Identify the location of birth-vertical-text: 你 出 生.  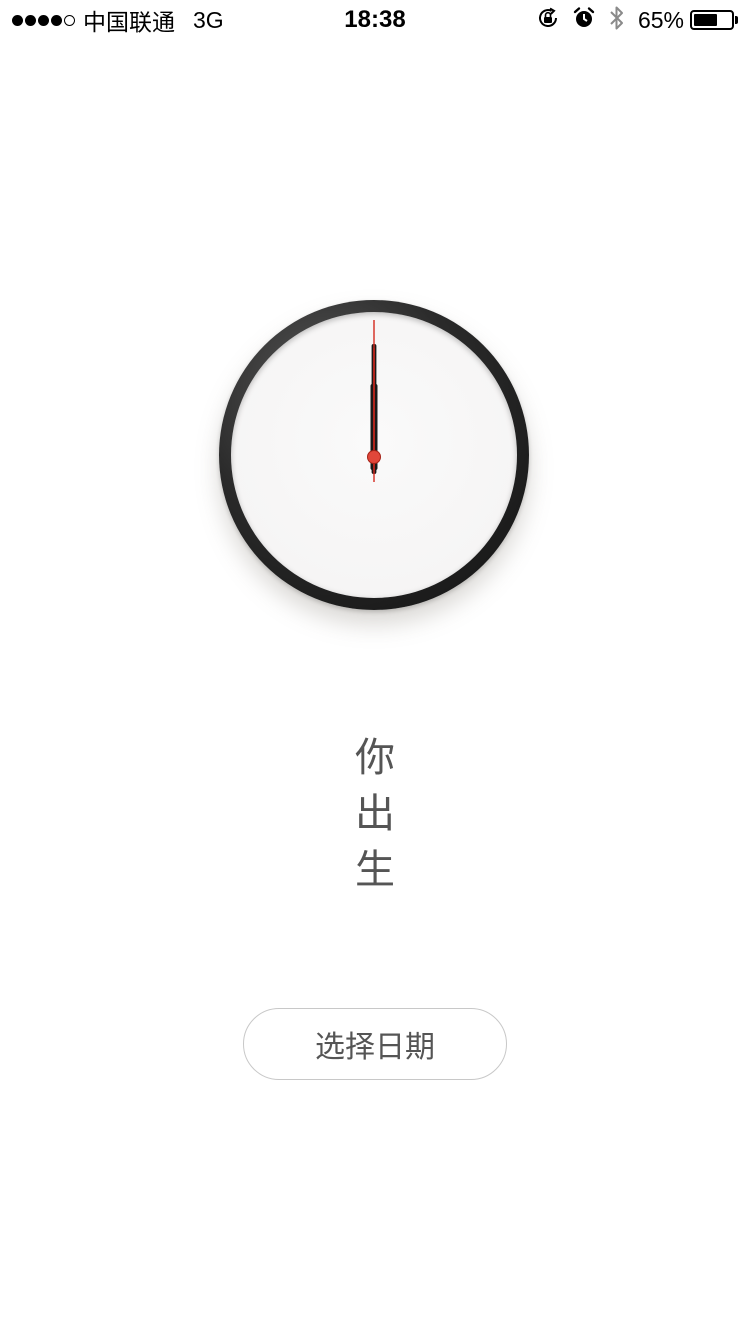
(375, 814).